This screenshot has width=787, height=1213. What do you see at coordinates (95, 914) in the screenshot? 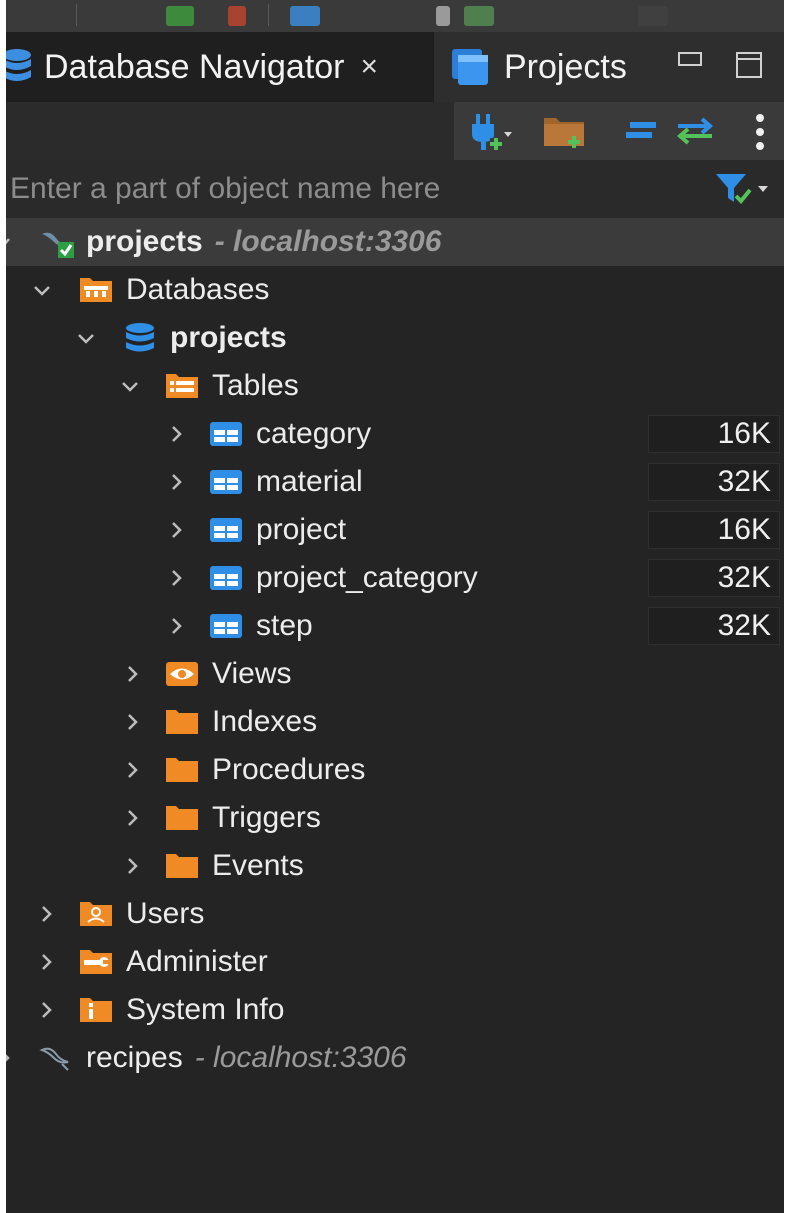
I see `users-icon` at bounding box center [95, 914].